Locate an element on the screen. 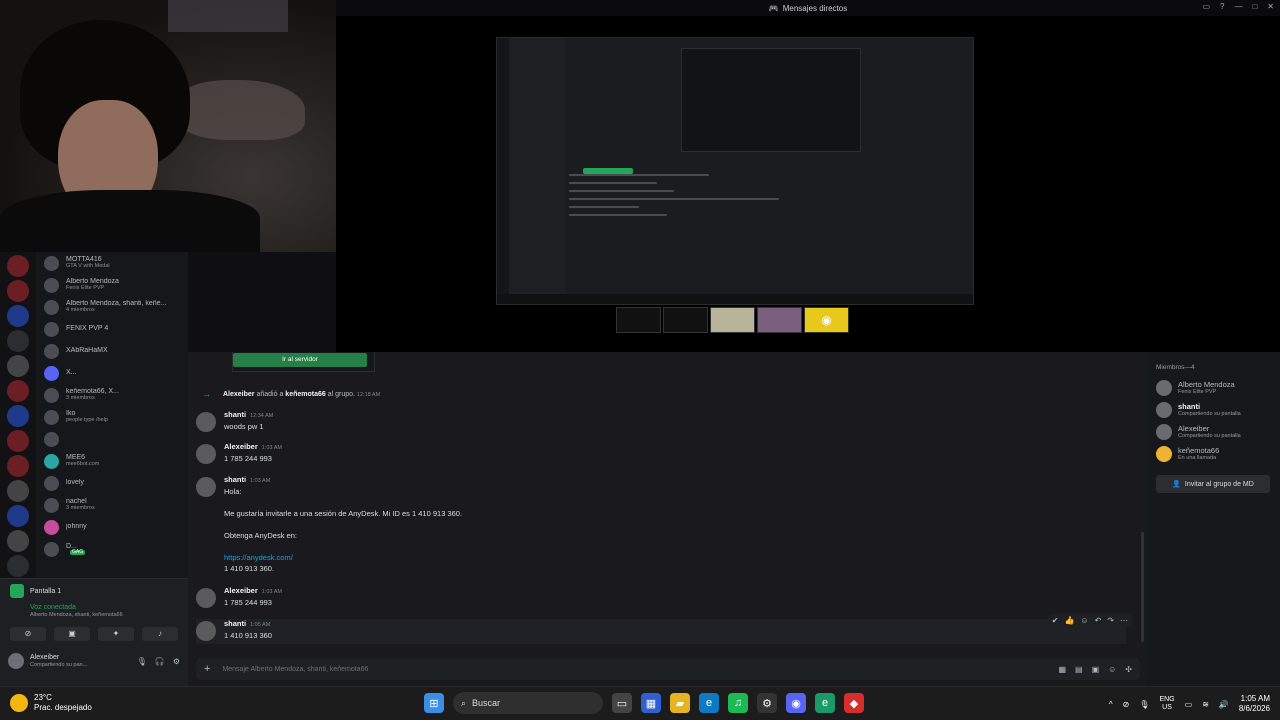  member-item: Alexeiber Compartiendo su pantalla is located at coordinates (1213, 432).